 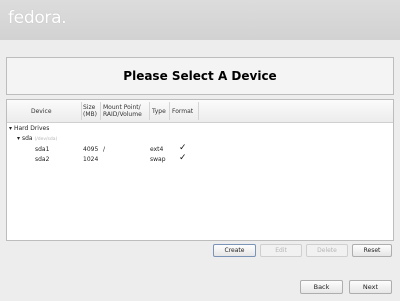 I want to click on partition-device: sda1, so click(x=42, y=149).